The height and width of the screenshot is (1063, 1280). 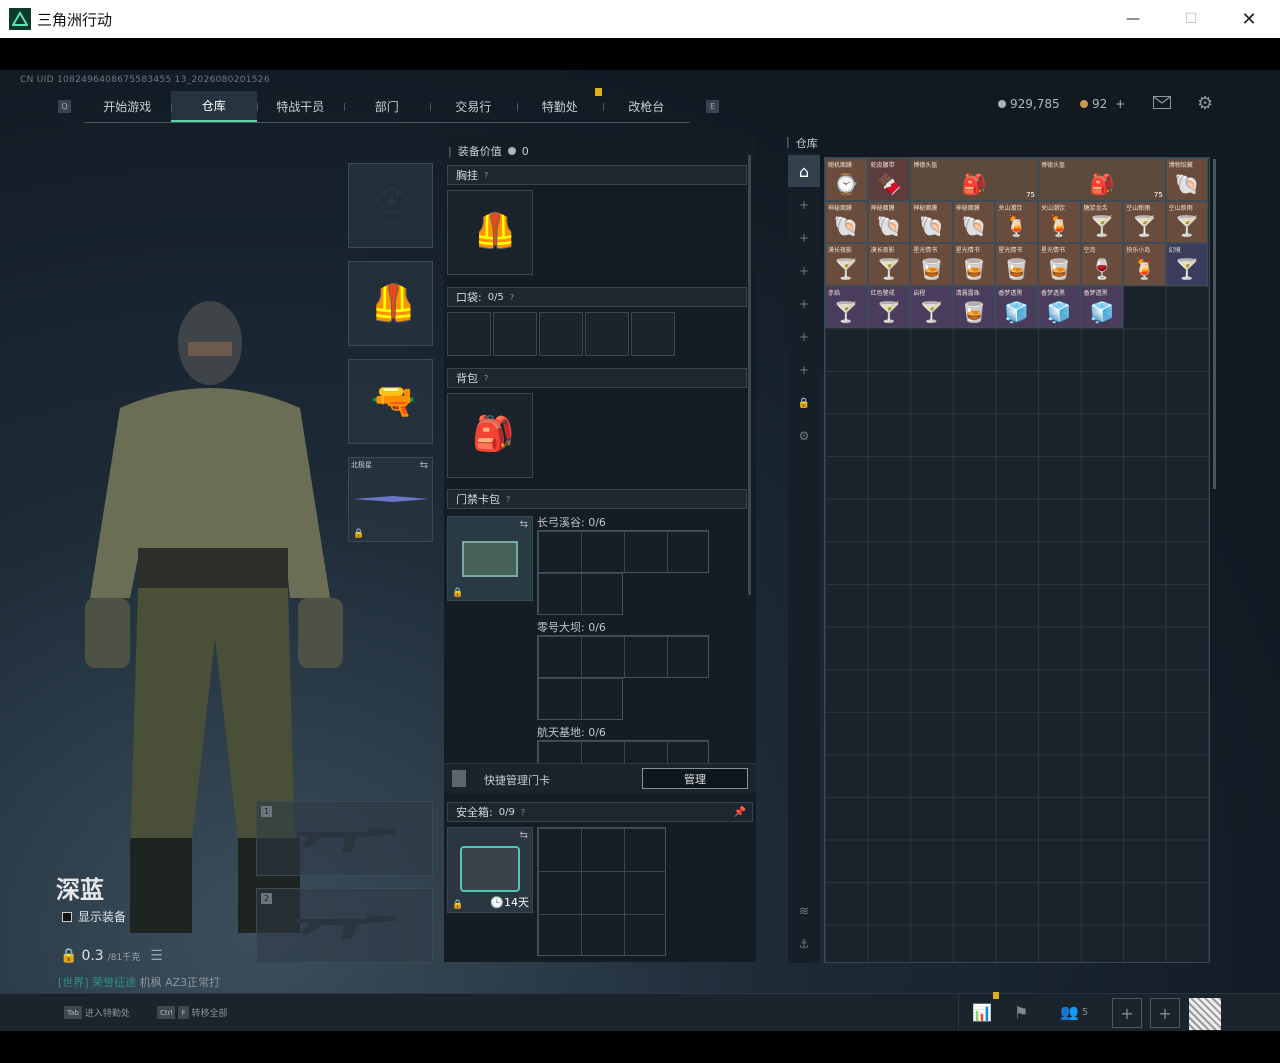 I want to click on secondary-weapon-slot: 2, so click(x=344, y=925).